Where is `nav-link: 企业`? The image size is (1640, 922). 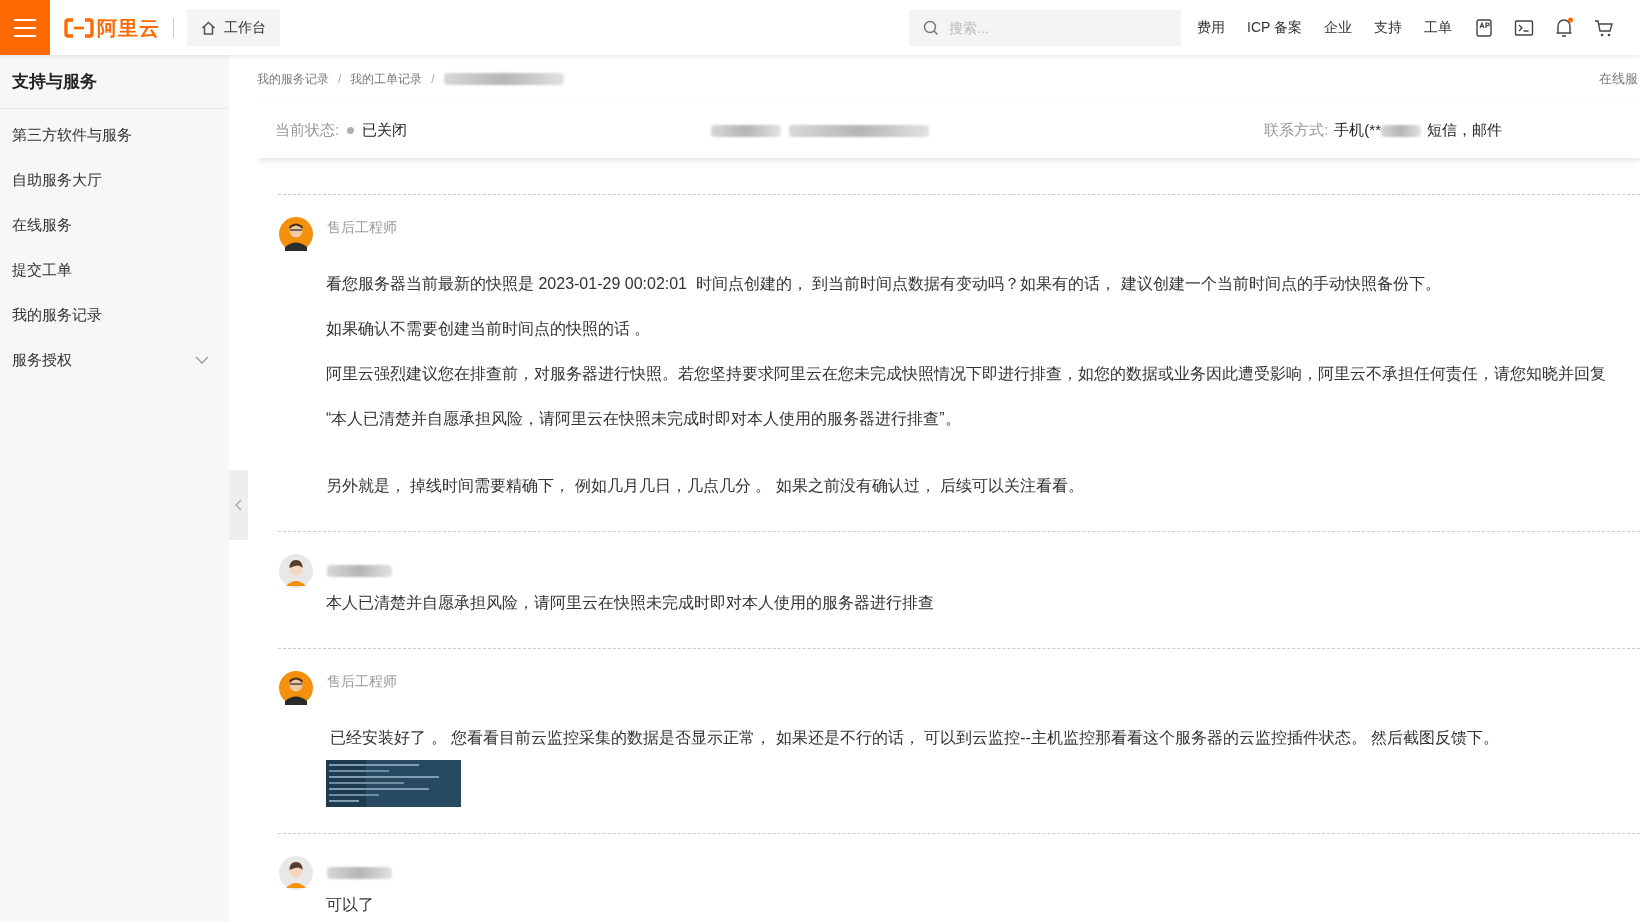
nav-link: 企业 is located at coordinates (1338, 27).